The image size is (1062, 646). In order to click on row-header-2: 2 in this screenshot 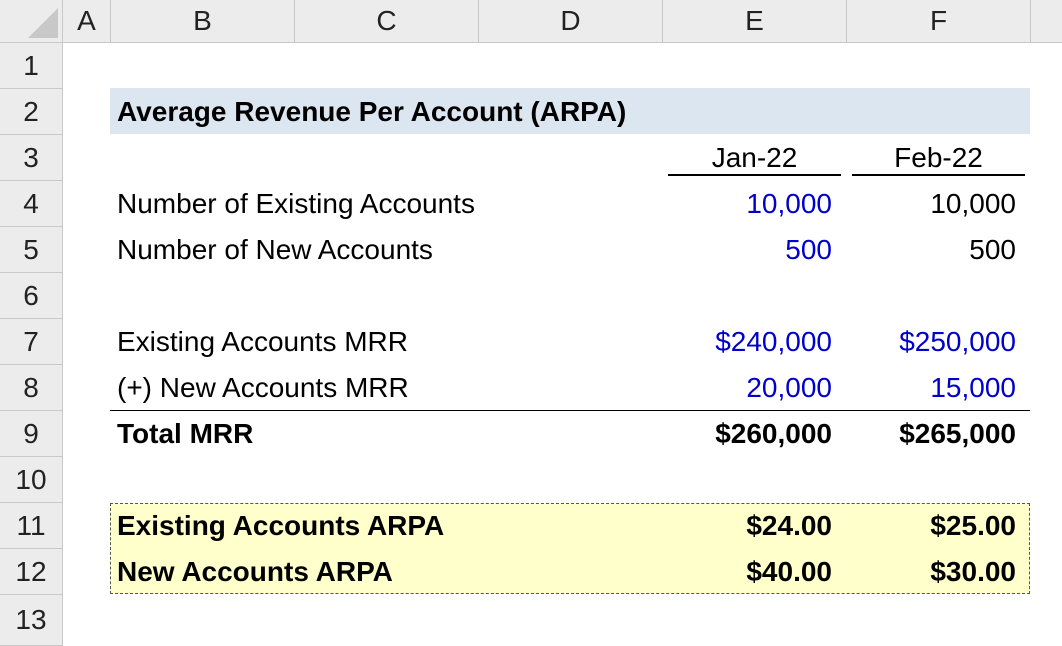, I will do `click(31, 112)`.